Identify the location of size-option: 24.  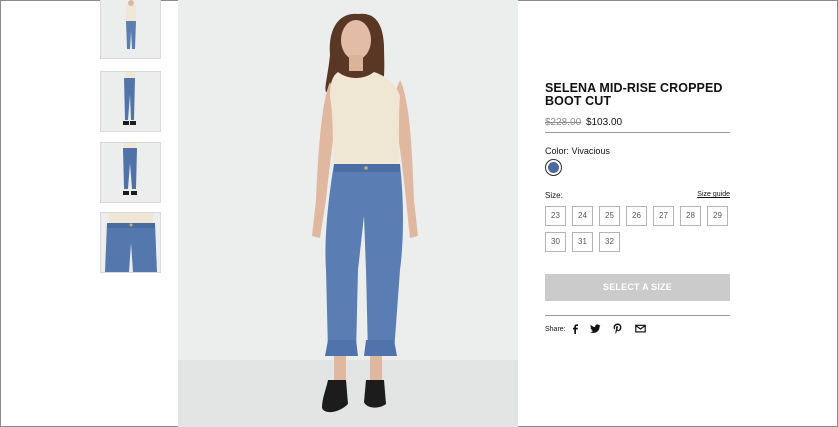
(582, 216).